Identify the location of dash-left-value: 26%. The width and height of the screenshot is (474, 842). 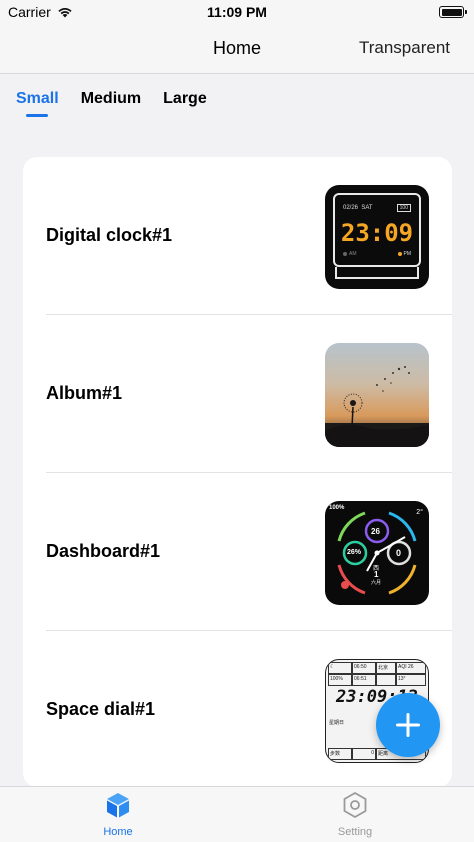
(354, 552).